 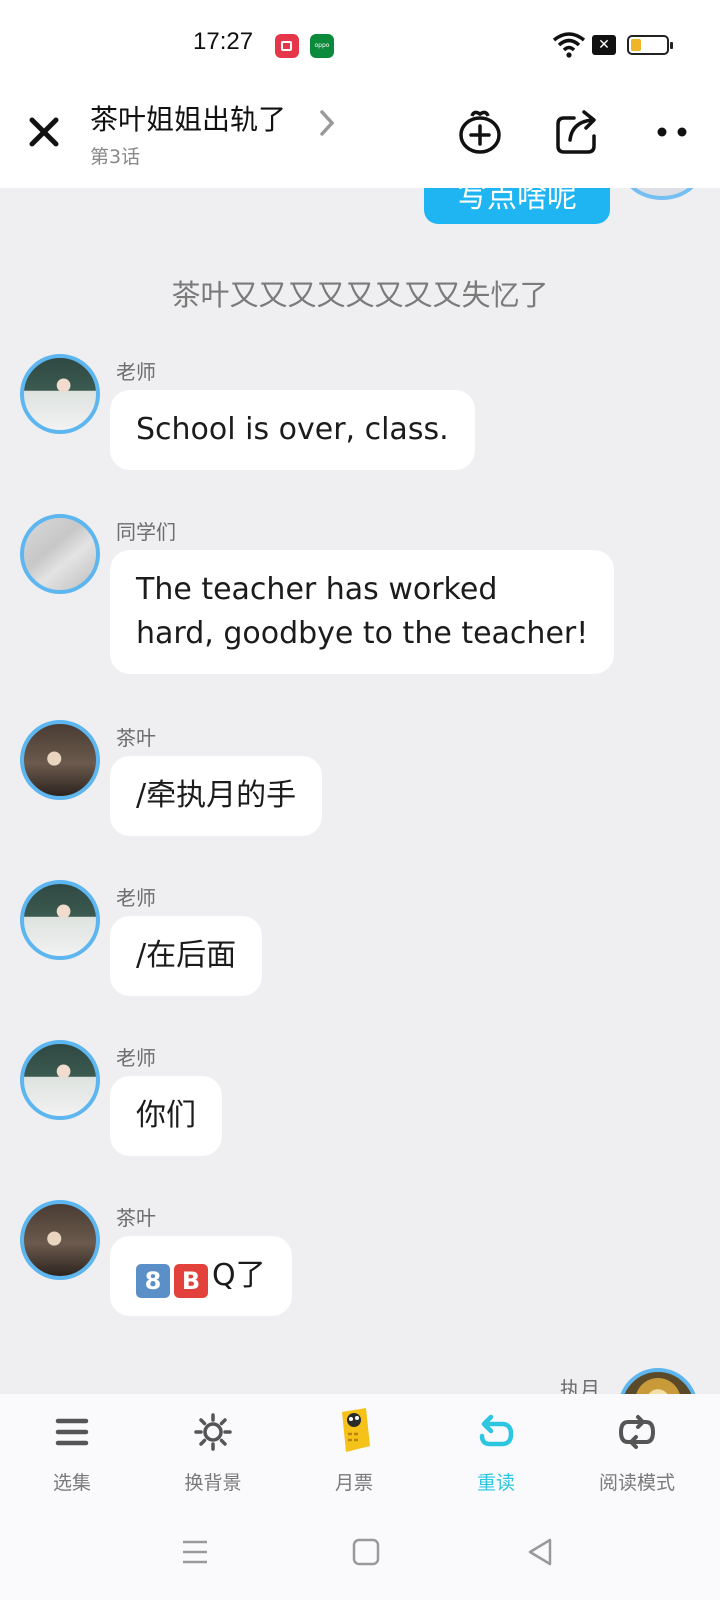 What do you see at coordinates (195, 1552) in the screenshot?
I see `menu-icon` at bounding box center [195, 1552].